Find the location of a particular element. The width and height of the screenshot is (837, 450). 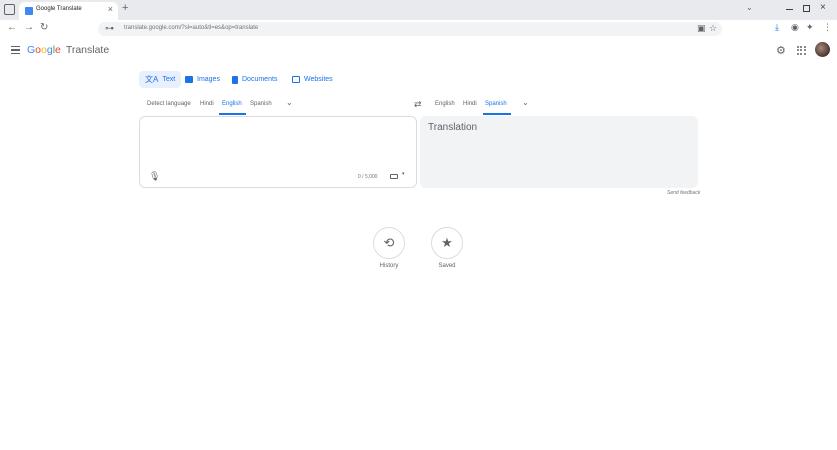

google-apps-icon is located at coordinates (801, 50).